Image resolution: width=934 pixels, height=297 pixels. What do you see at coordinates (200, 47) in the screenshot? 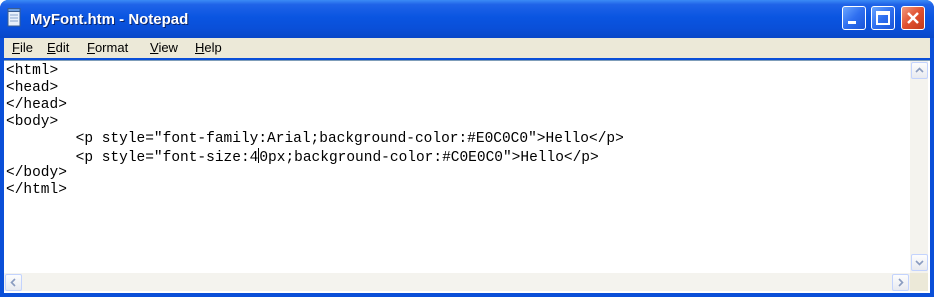
I see `menu-help-accel: H` at bounding box center [200, 47].